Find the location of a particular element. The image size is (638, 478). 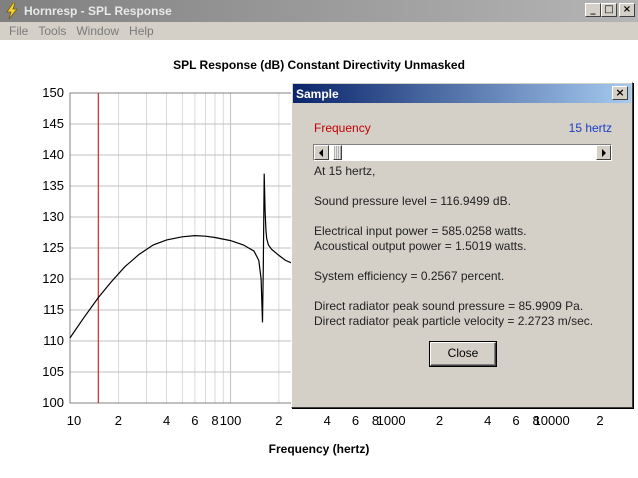

x-axis-title: Frequency (hertz) is located at coordinates (319, 449).